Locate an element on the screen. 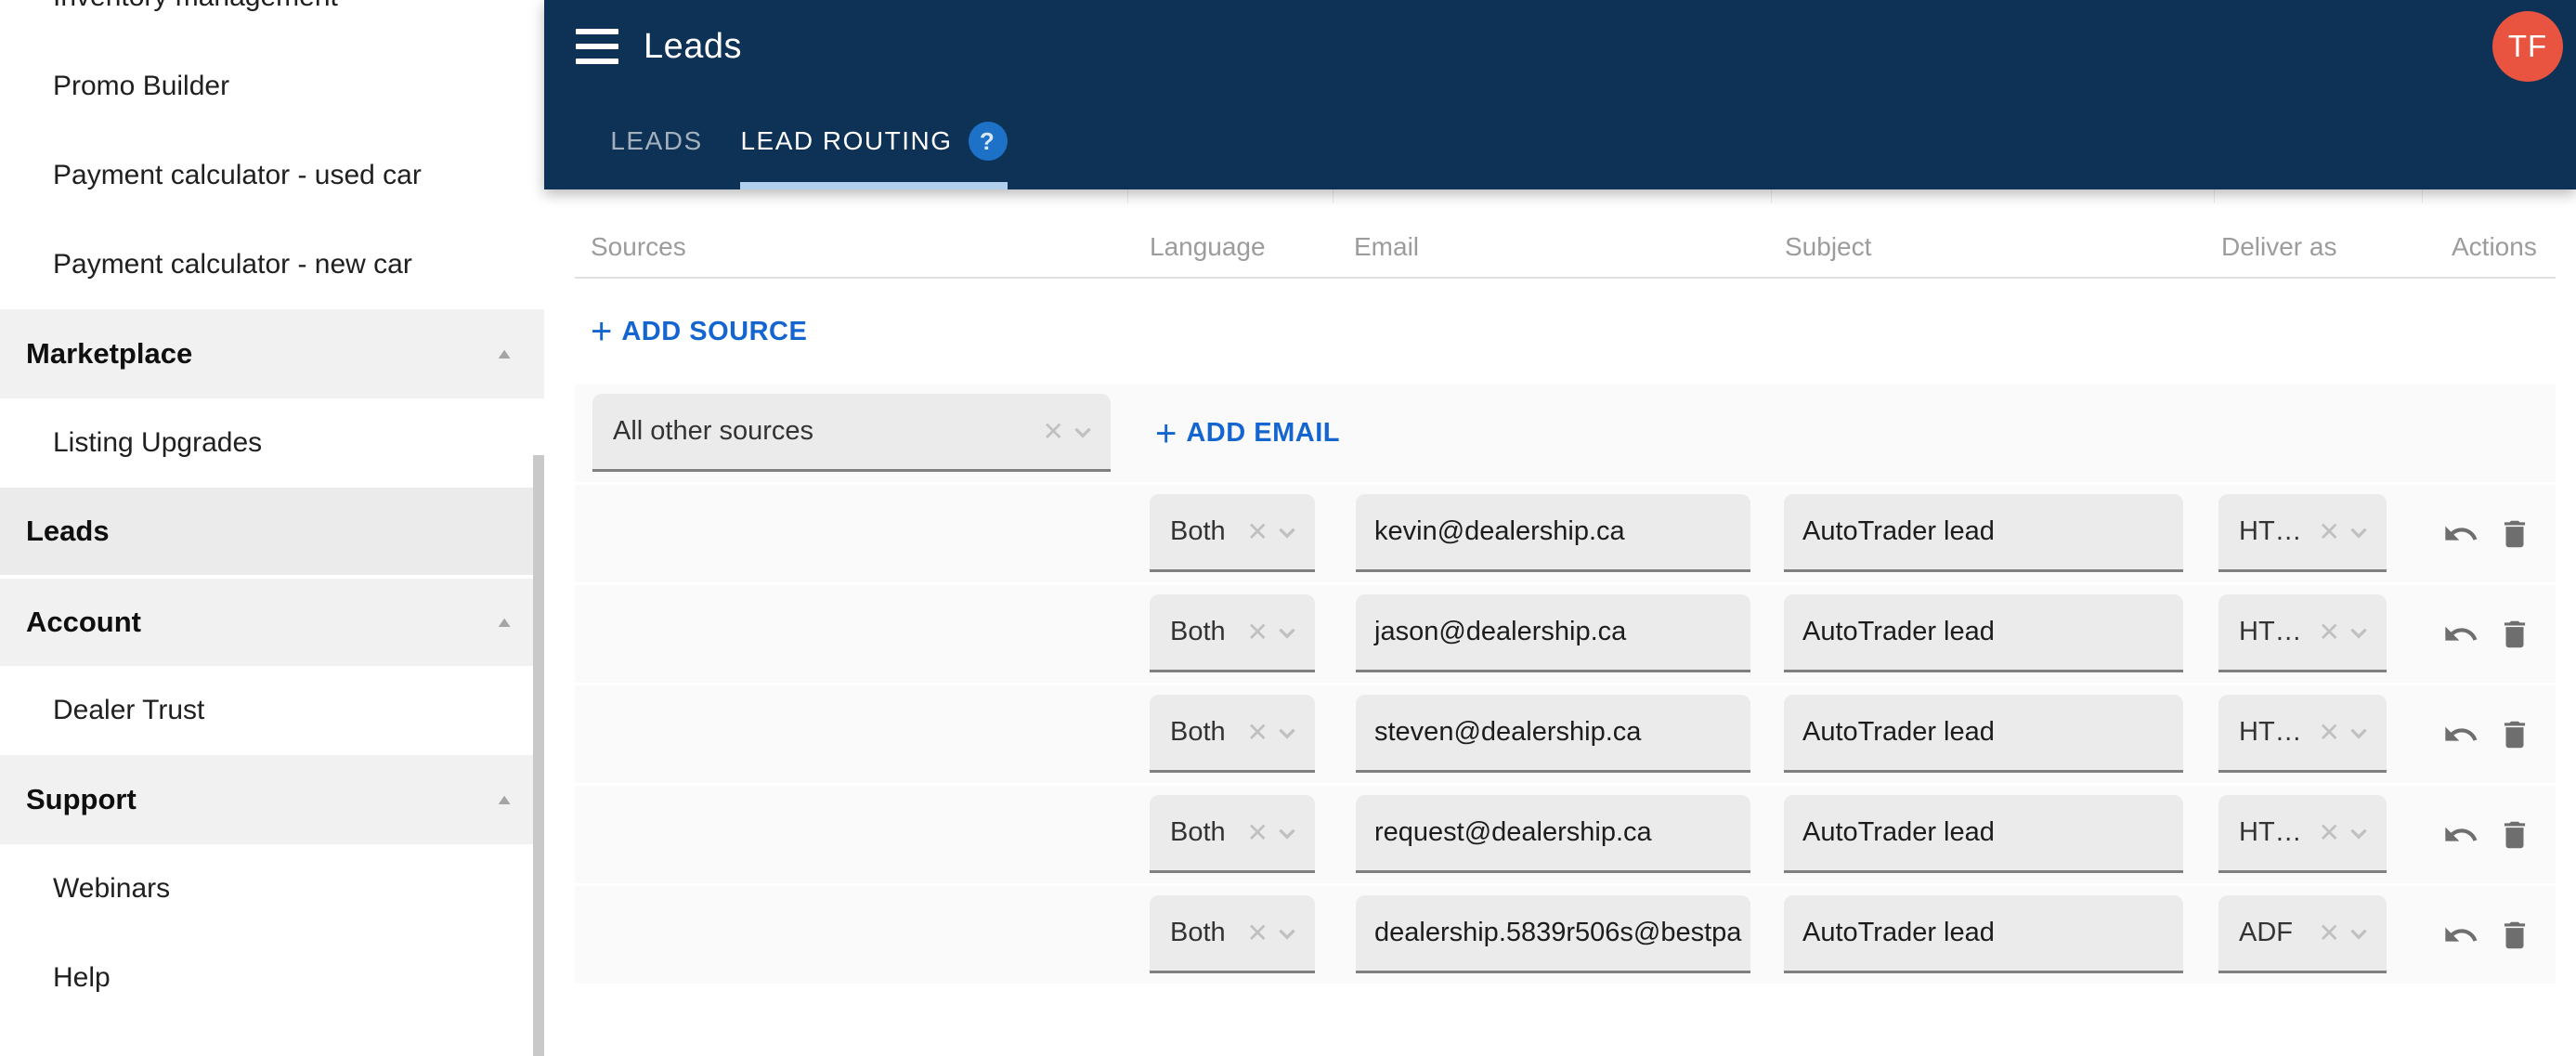 The image size is (2576, 1056). app-bar: Leads TF LEADS LEAD ROUTING ? is located at coordinates (1560, 94).